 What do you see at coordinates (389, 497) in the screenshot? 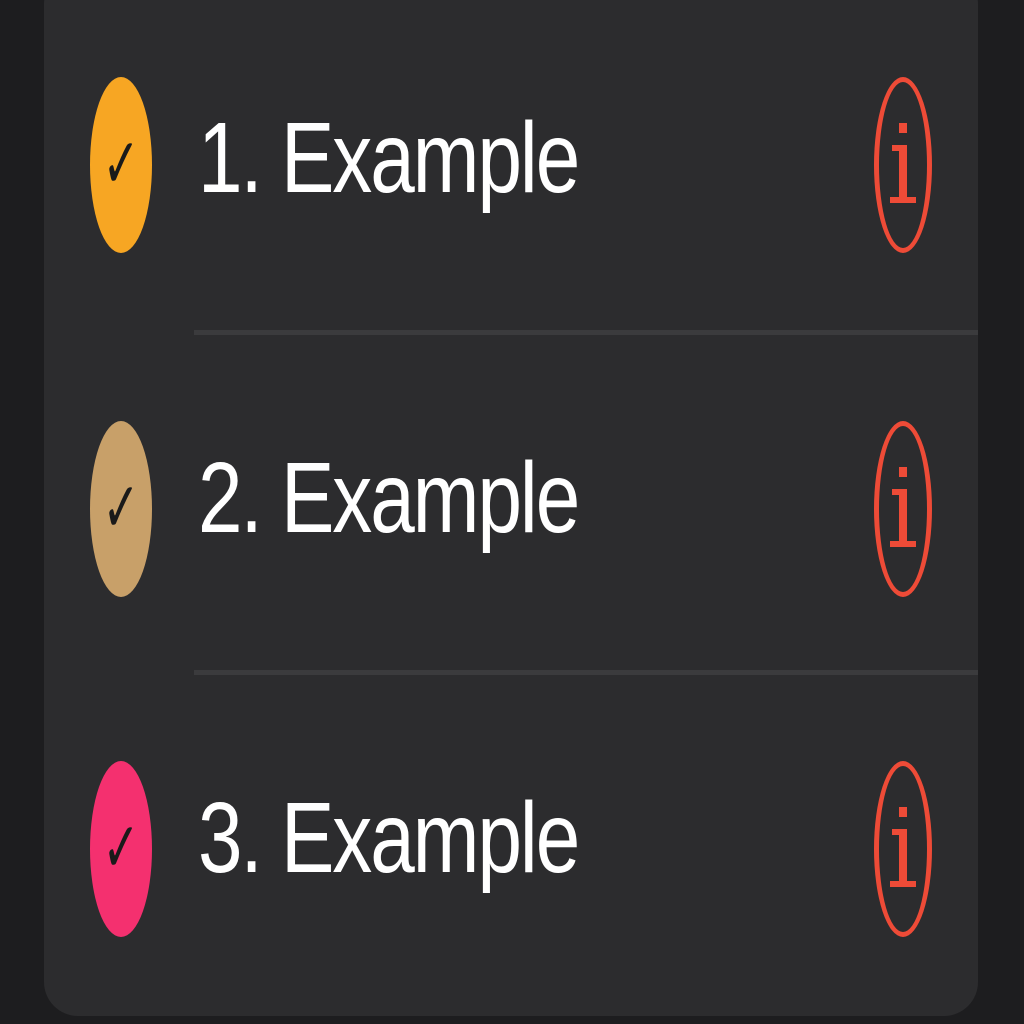
I see `list-item-label: 2. Example` at bounding box center [389, 497].